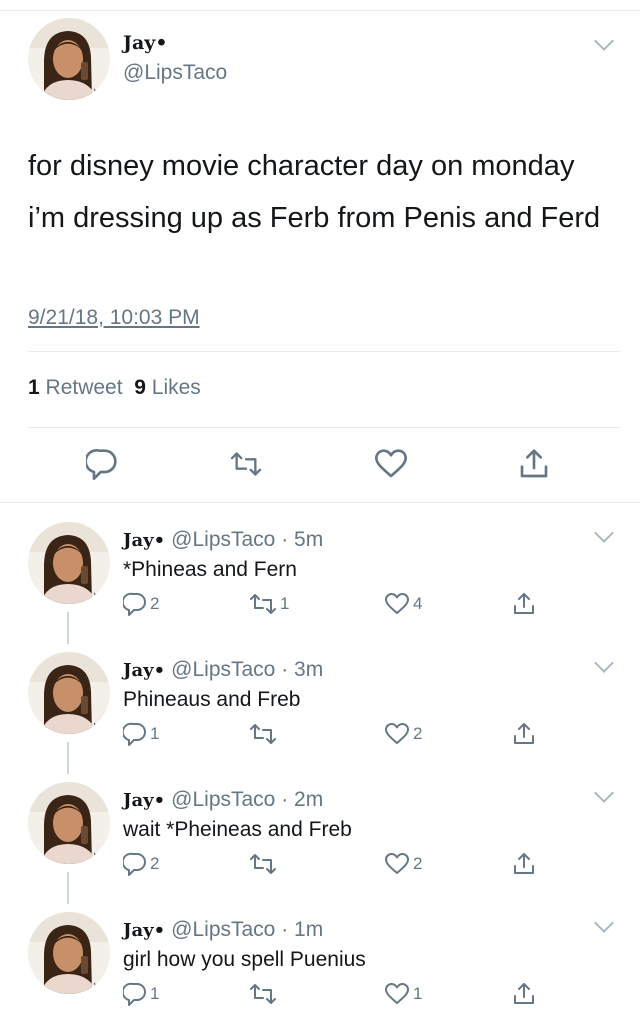 The height and width of the screenshot is (1030, 640). I want to click on reply-actions: 1 2, so click(320, 742).